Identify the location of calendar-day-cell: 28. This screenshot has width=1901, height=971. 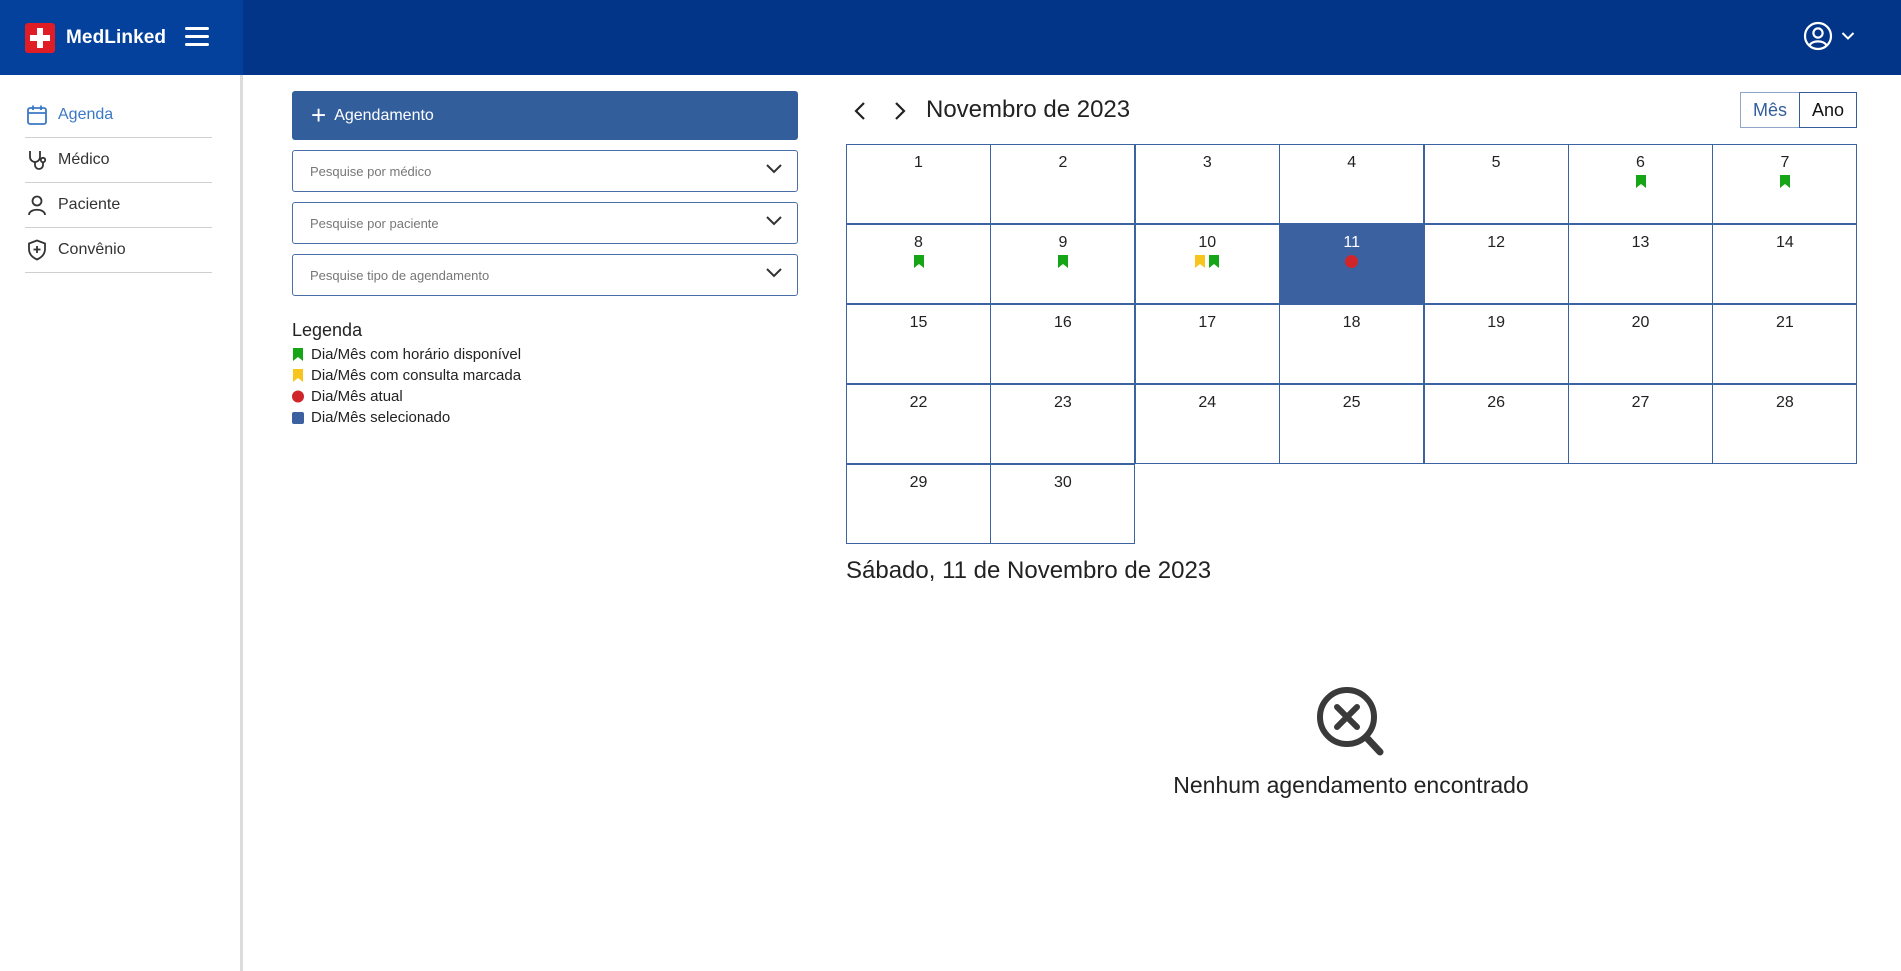
(1785, 424).